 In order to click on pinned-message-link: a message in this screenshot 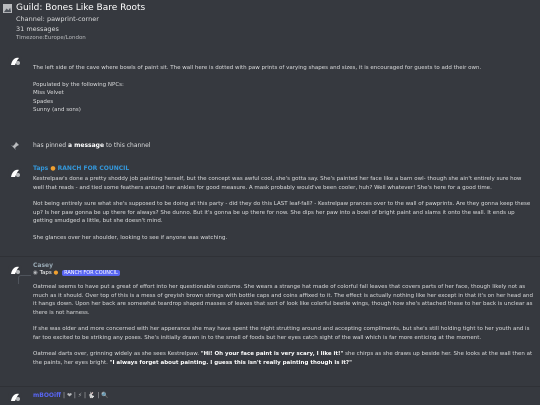, I will do `click(86, 145)`.